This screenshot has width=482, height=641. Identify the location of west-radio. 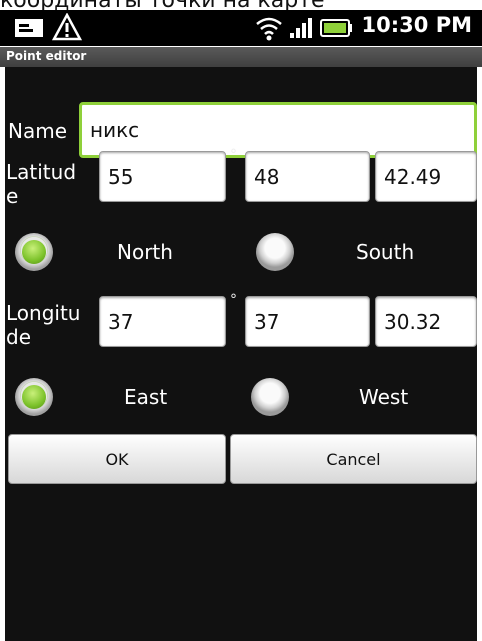
(270, 397).